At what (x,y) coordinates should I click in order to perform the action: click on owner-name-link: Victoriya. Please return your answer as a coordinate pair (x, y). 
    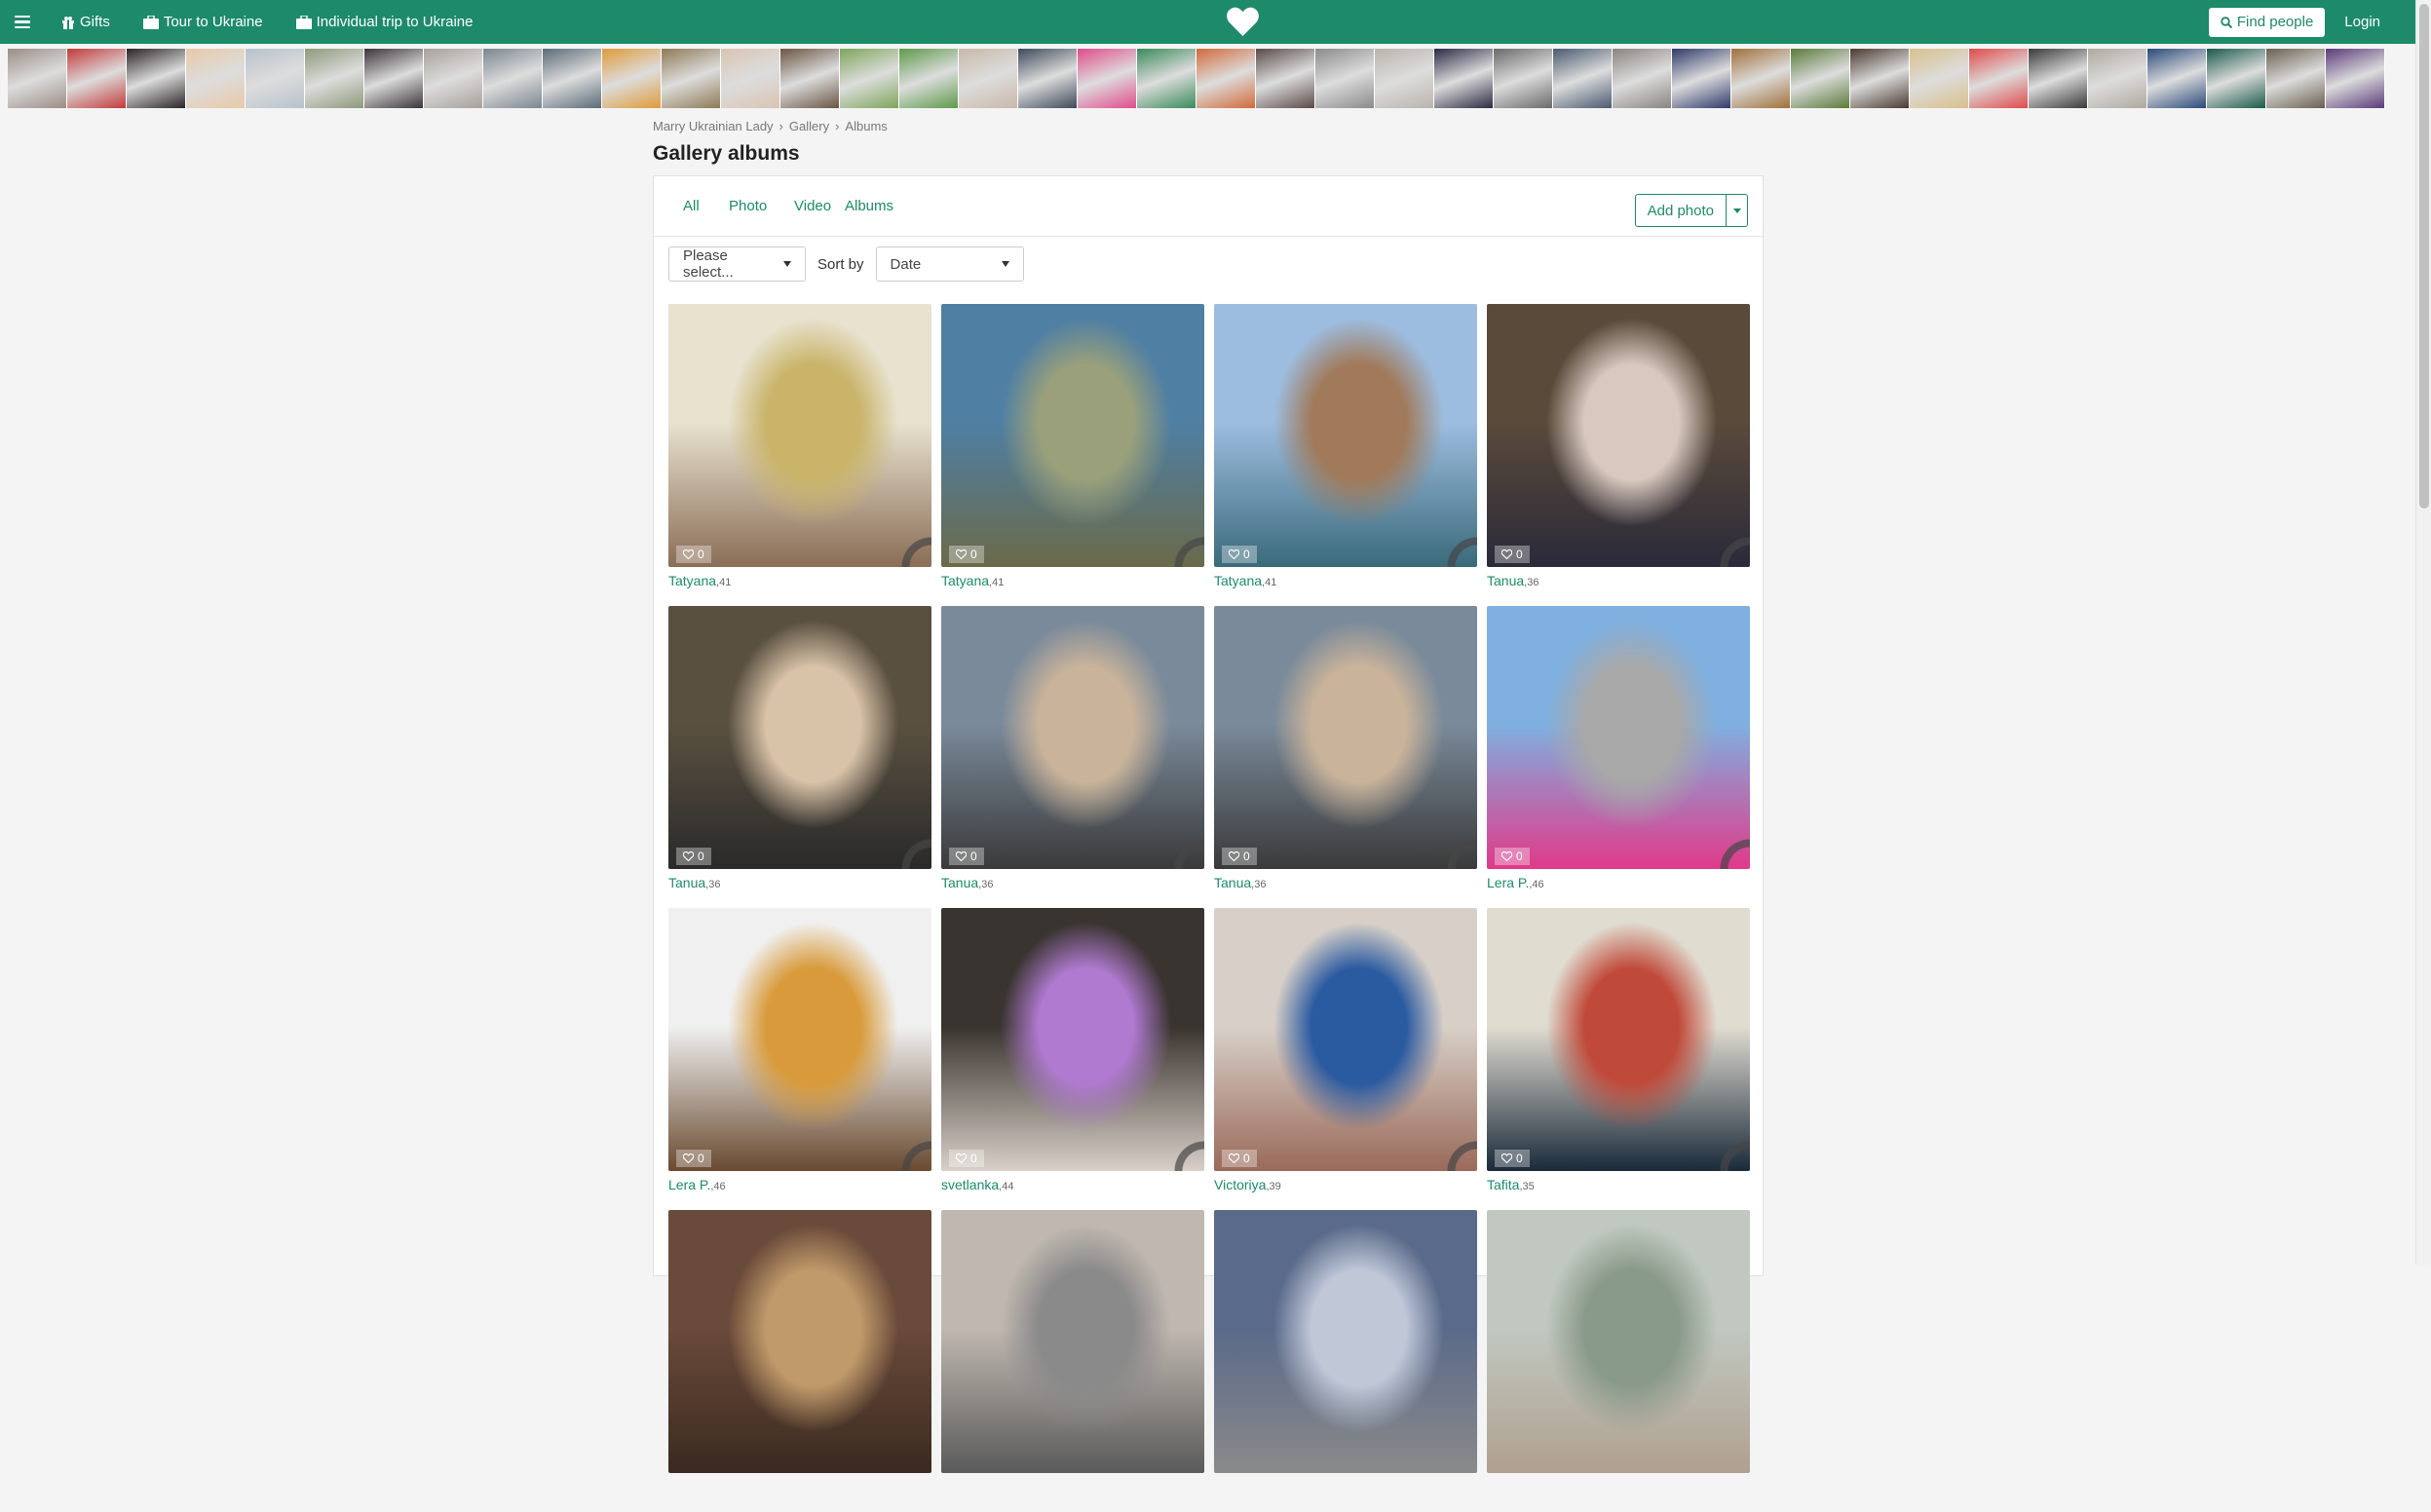
    Looking at the image, I should click on (1240, 1184).